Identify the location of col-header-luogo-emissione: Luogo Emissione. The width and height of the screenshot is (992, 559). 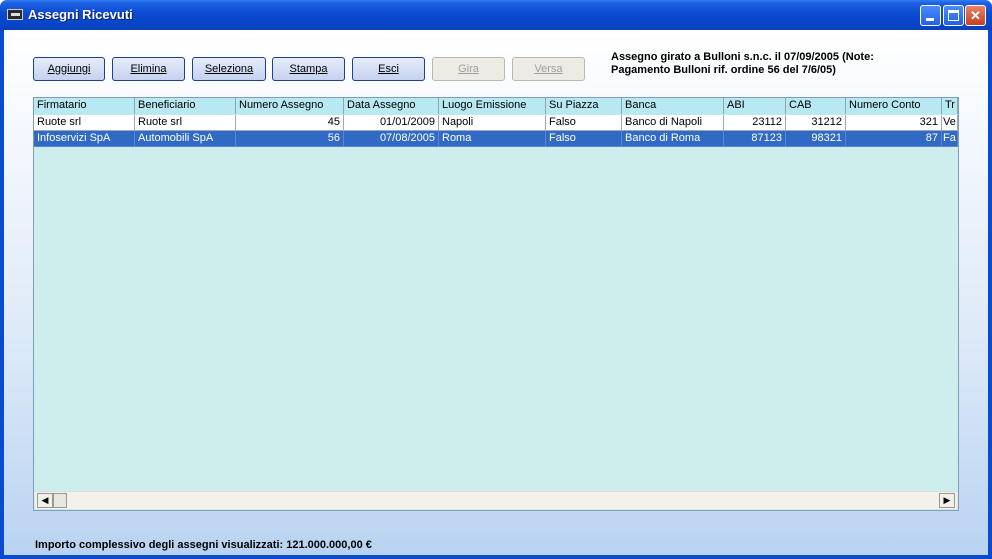
(492, 106).